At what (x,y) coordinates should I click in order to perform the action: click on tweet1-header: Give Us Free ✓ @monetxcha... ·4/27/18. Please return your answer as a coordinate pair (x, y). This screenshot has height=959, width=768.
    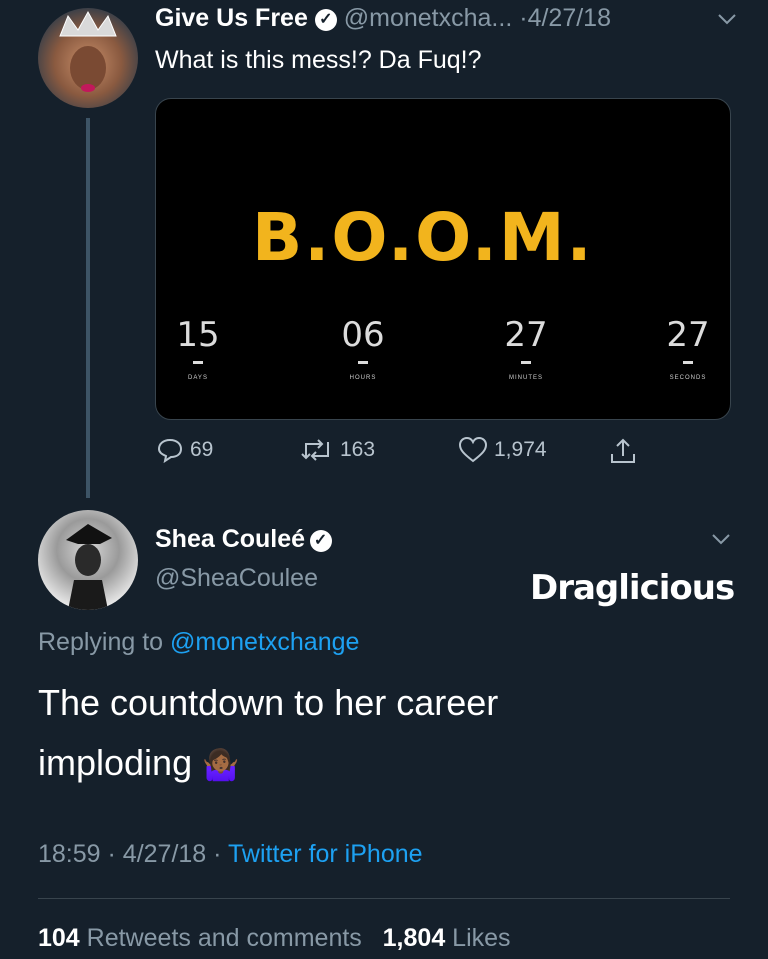
    Looking at the image, I should click on (383, 18).